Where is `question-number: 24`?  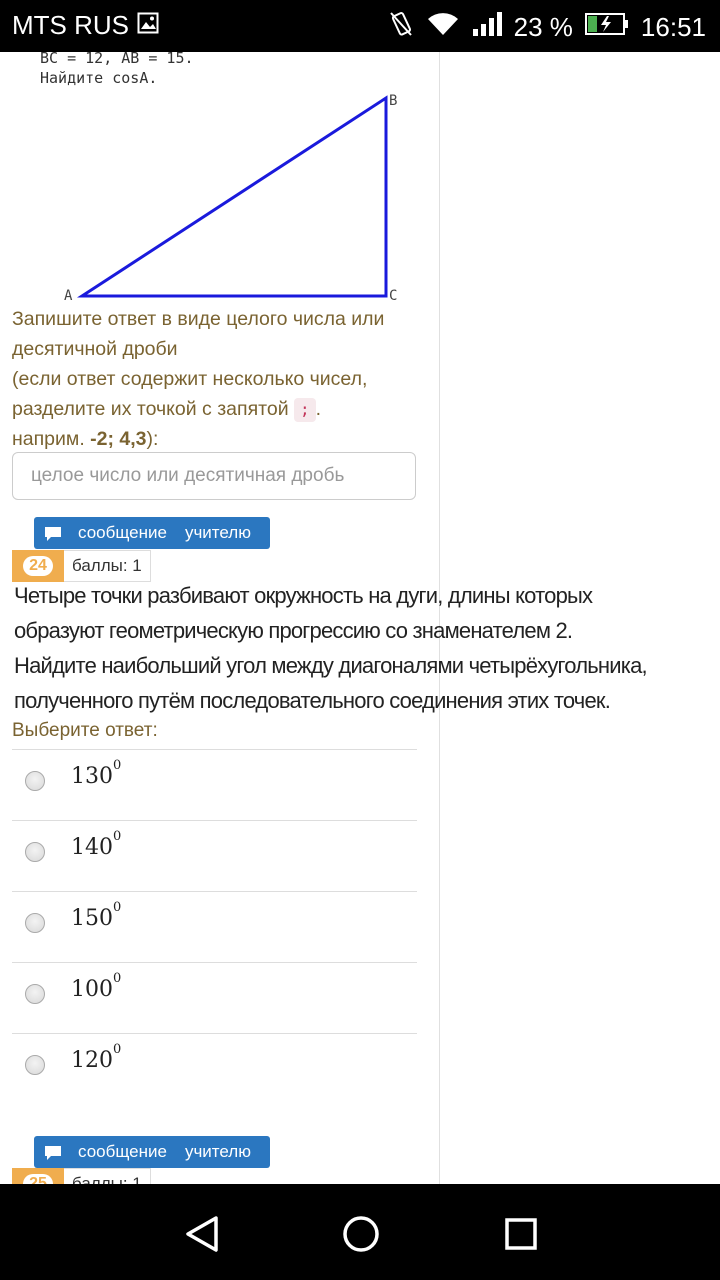
question-number: 24 is located at coordinates (38, 566).